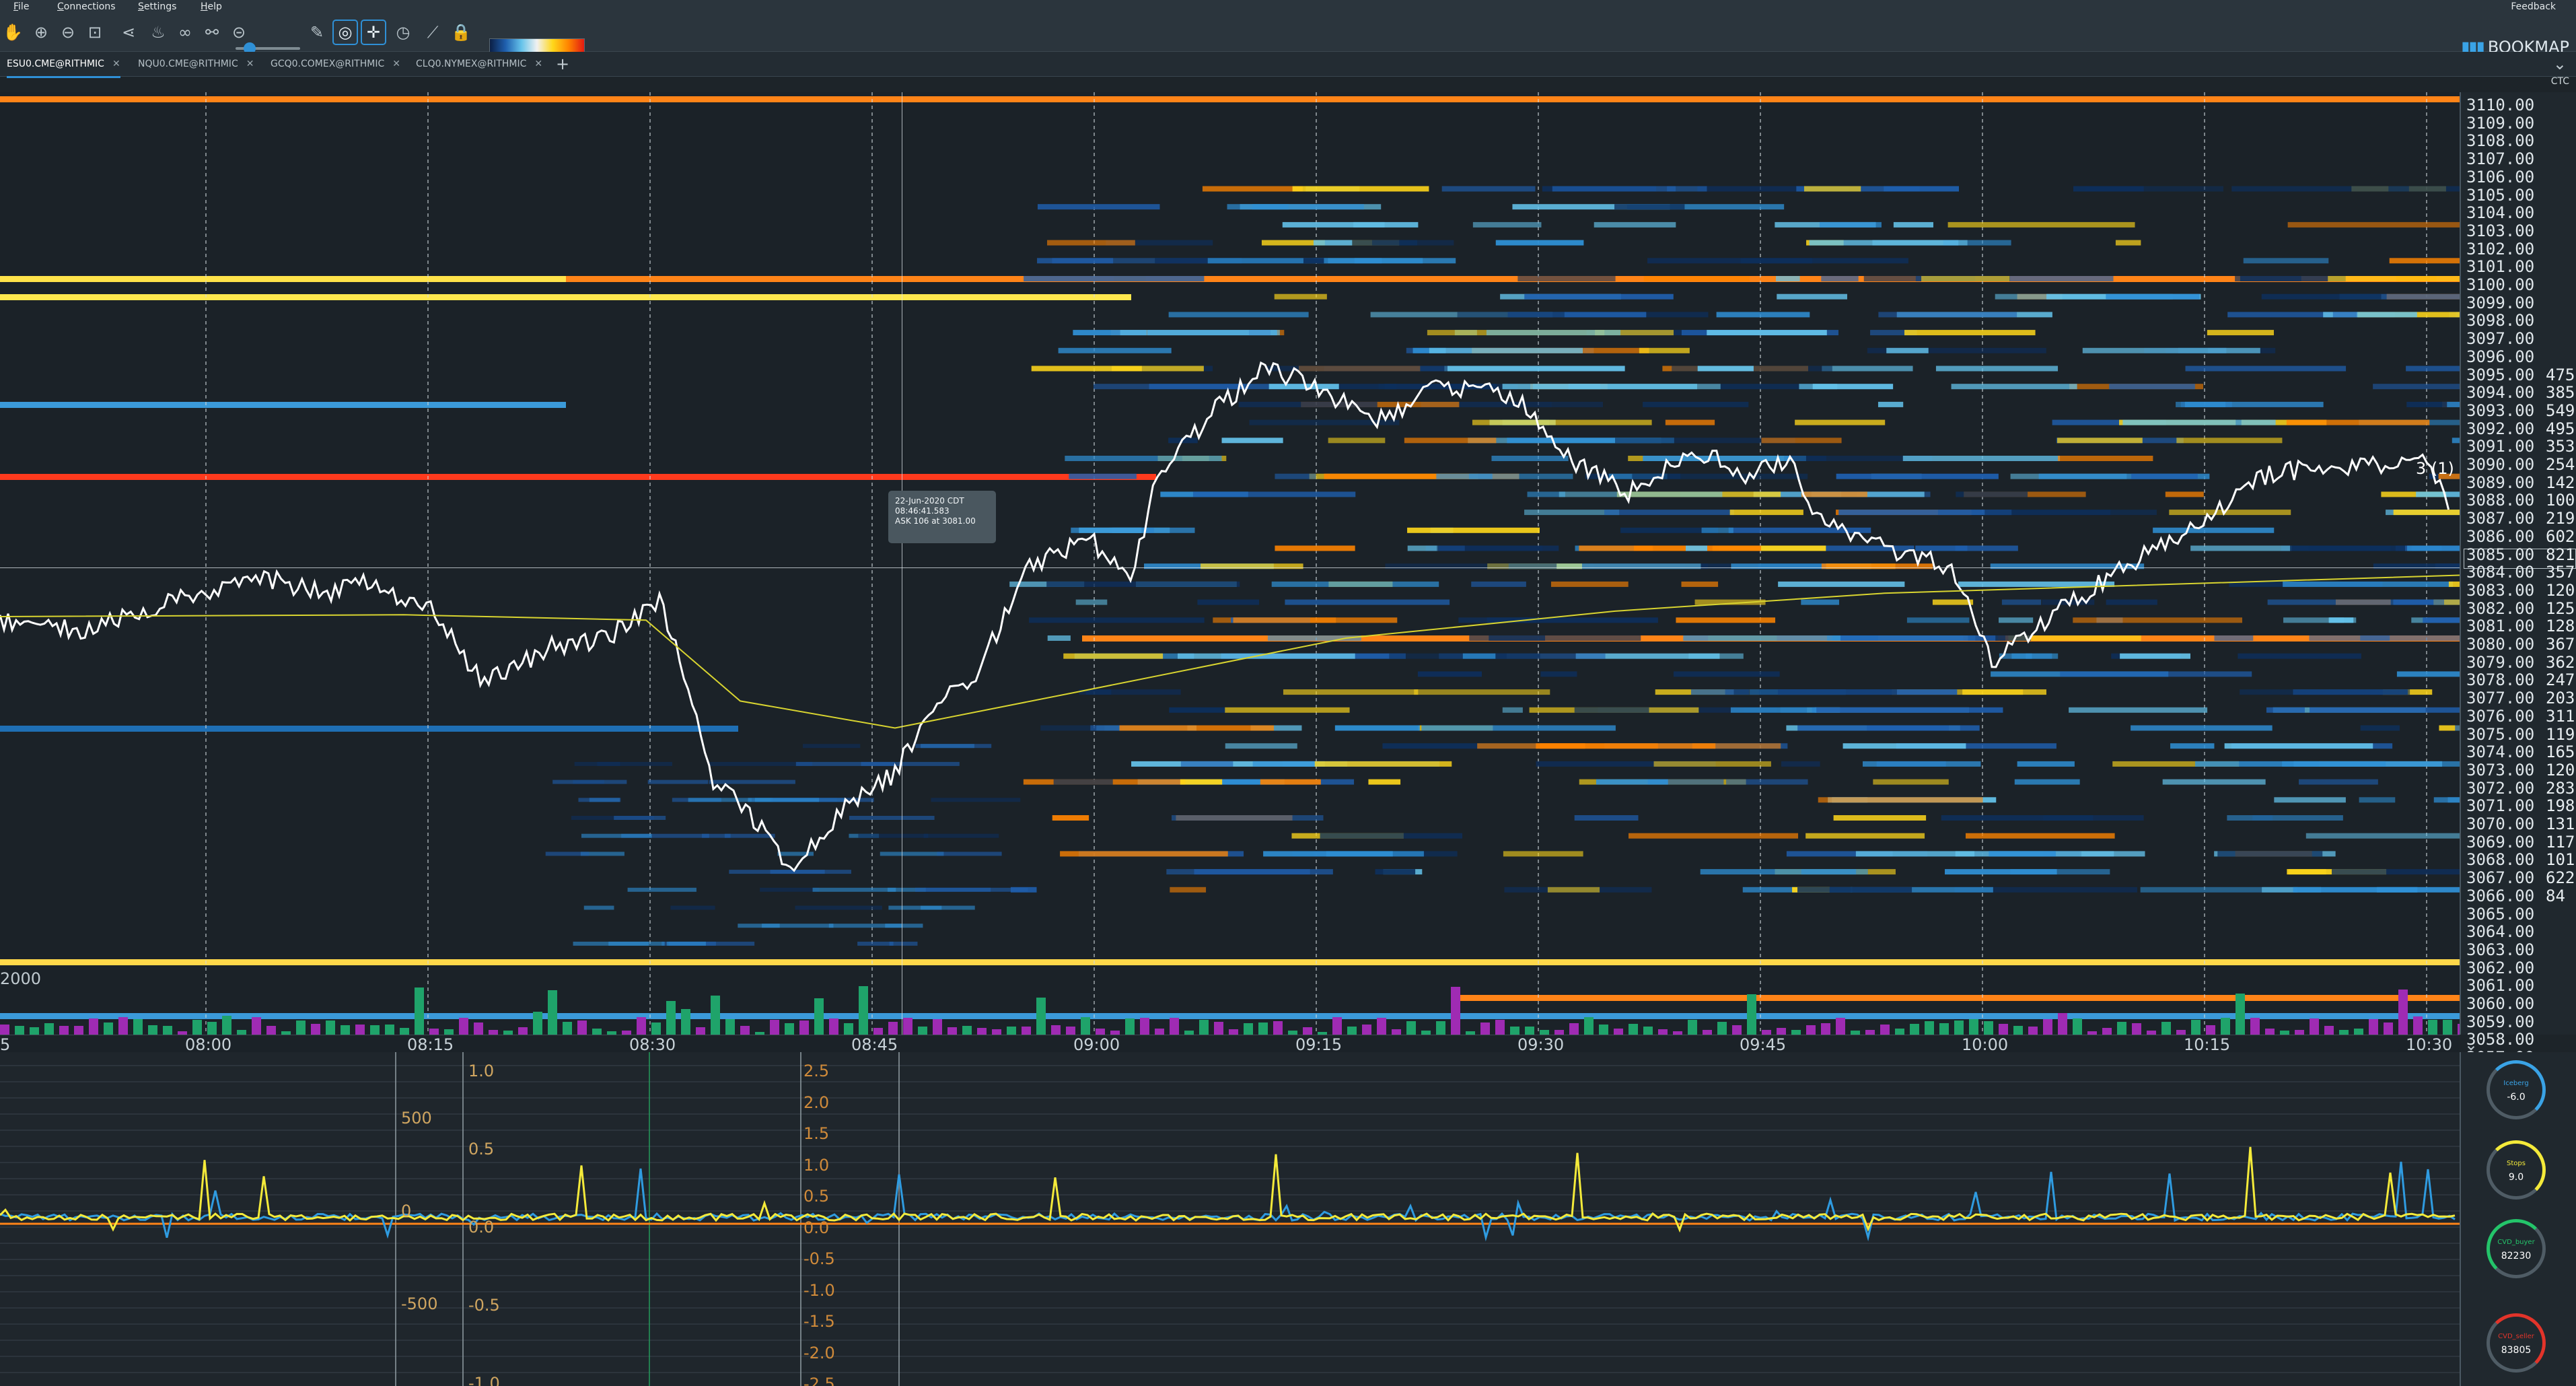 Image resolution: width=2576 pixels, height=1386 pixels. Describe the element at coordinates (2500, 302) in the screenshot. I see `price-label: 3099.00` at that location.